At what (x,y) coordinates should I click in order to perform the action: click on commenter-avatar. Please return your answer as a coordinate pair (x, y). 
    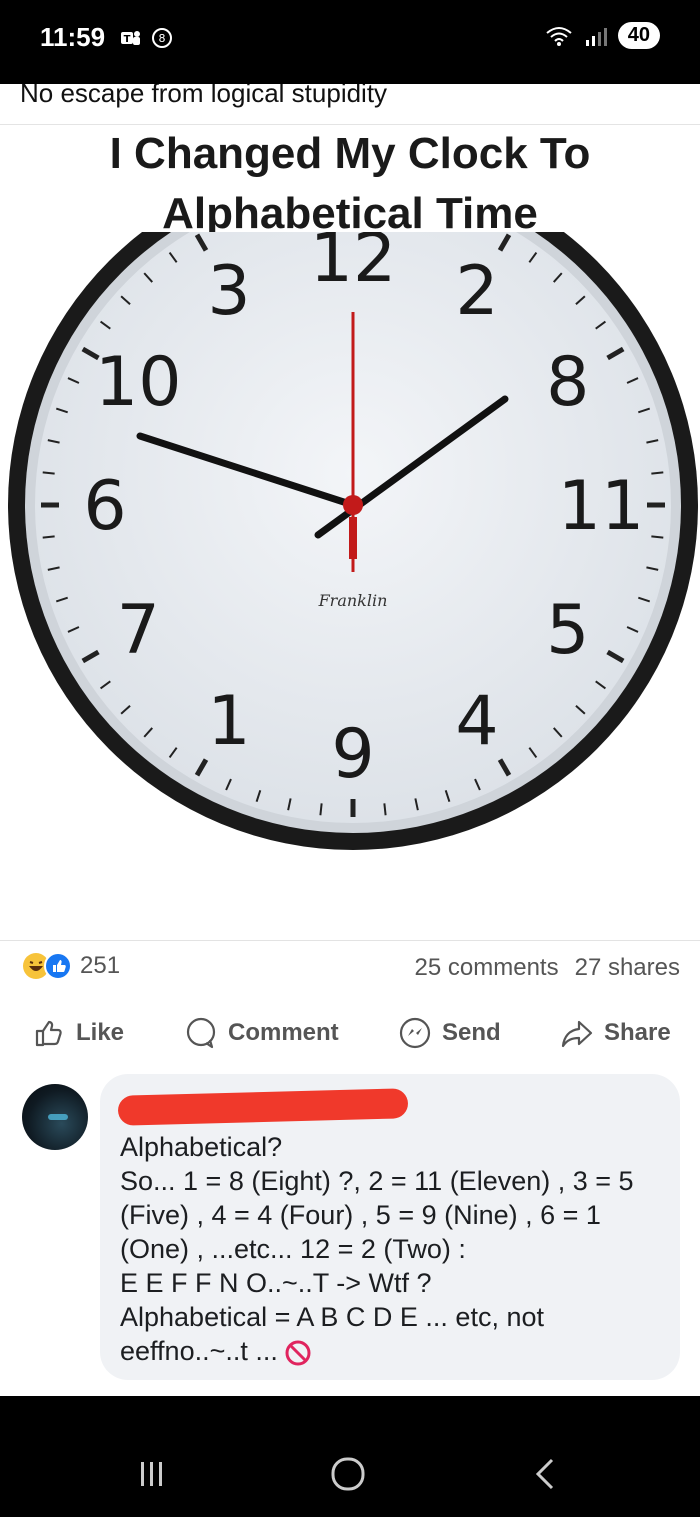
    Looking at the image, I should click on (55, 1117).